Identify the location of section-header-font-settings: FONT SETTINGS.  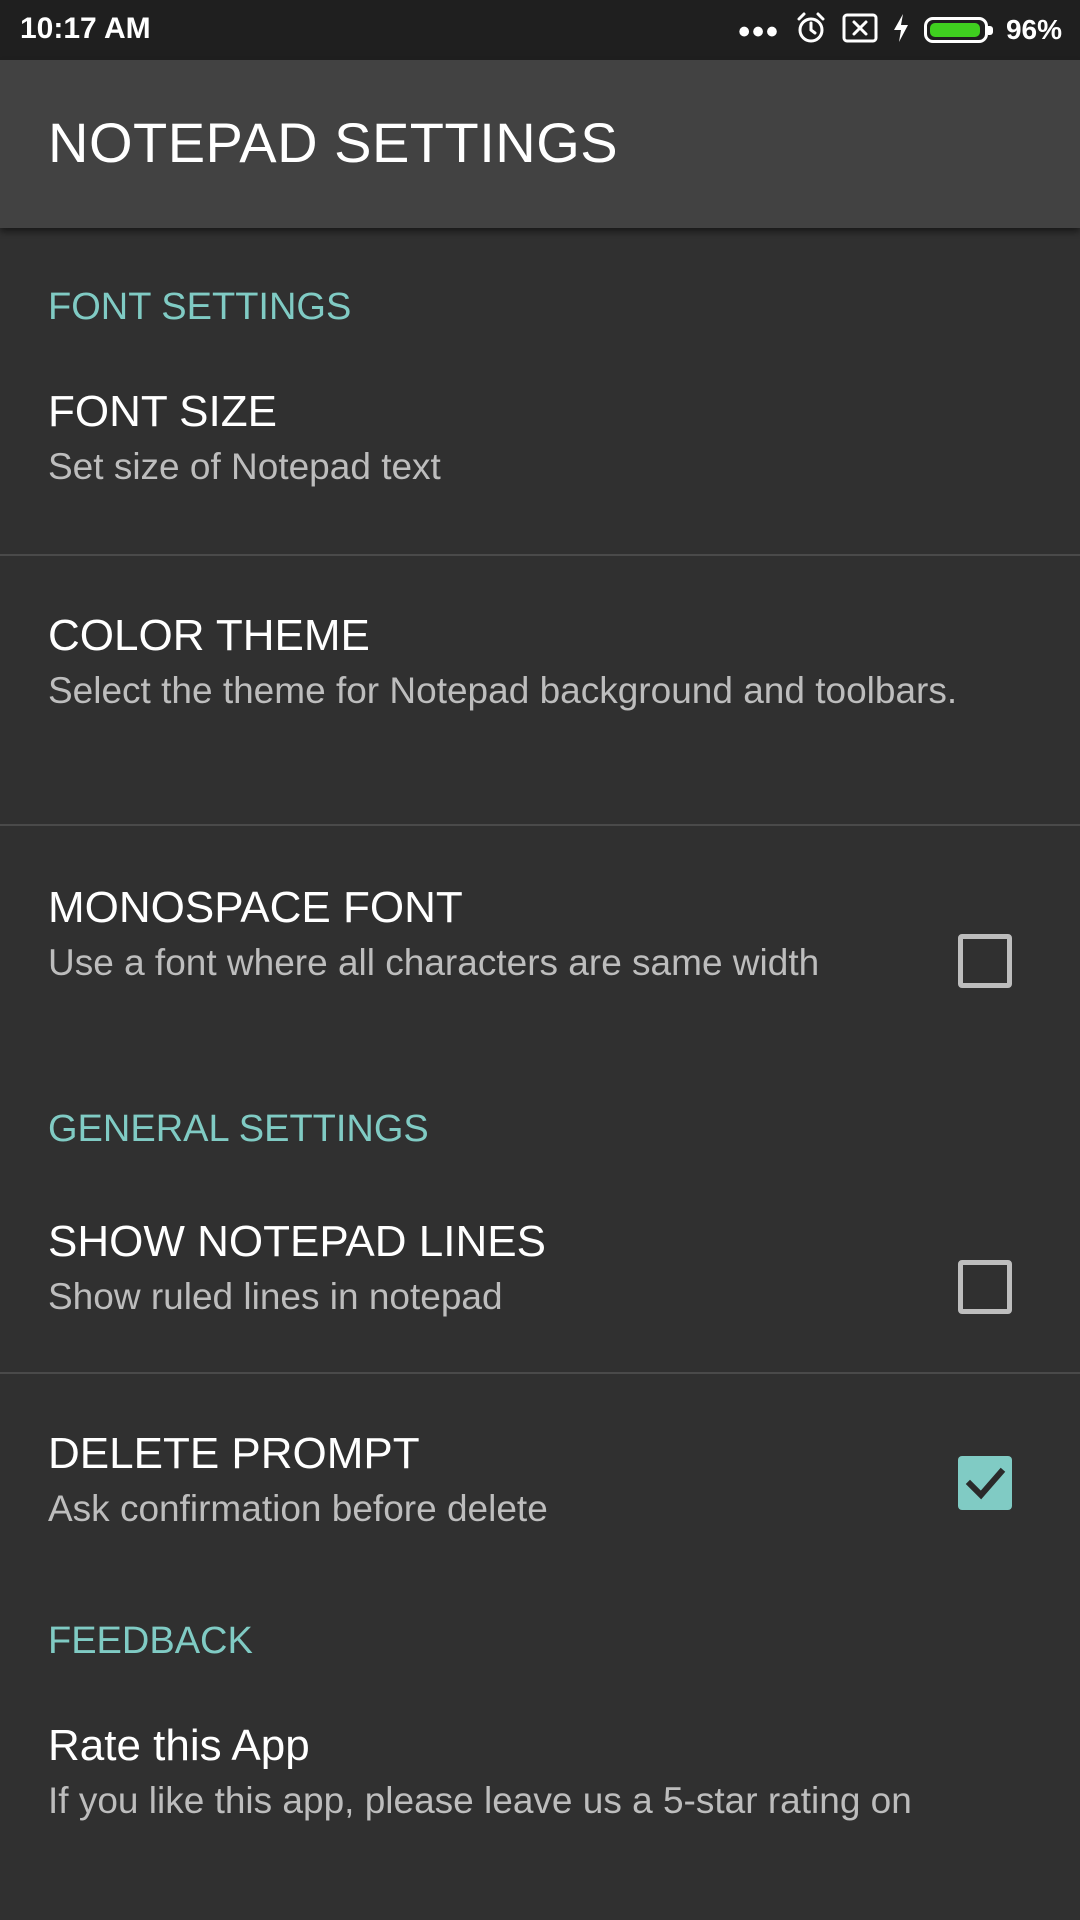
(200, 306).